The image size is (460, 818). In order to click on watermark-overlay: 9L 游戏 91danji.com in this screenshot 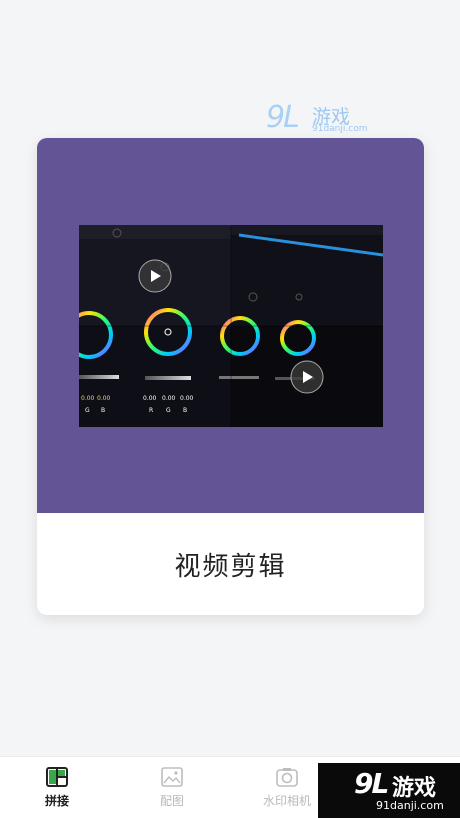, I will do `click(389, 790)`.